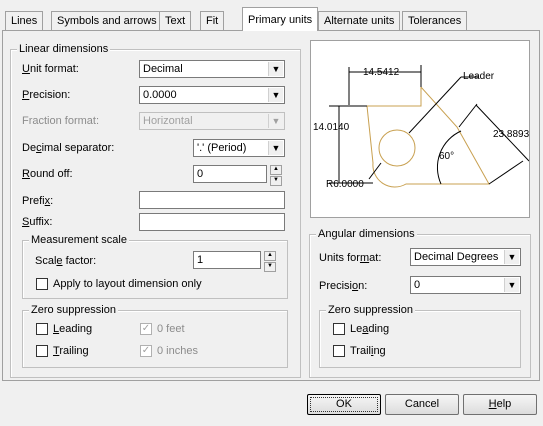  I want to click on linear-zero-suppression-group: Zero suppression, so click(155, 336).